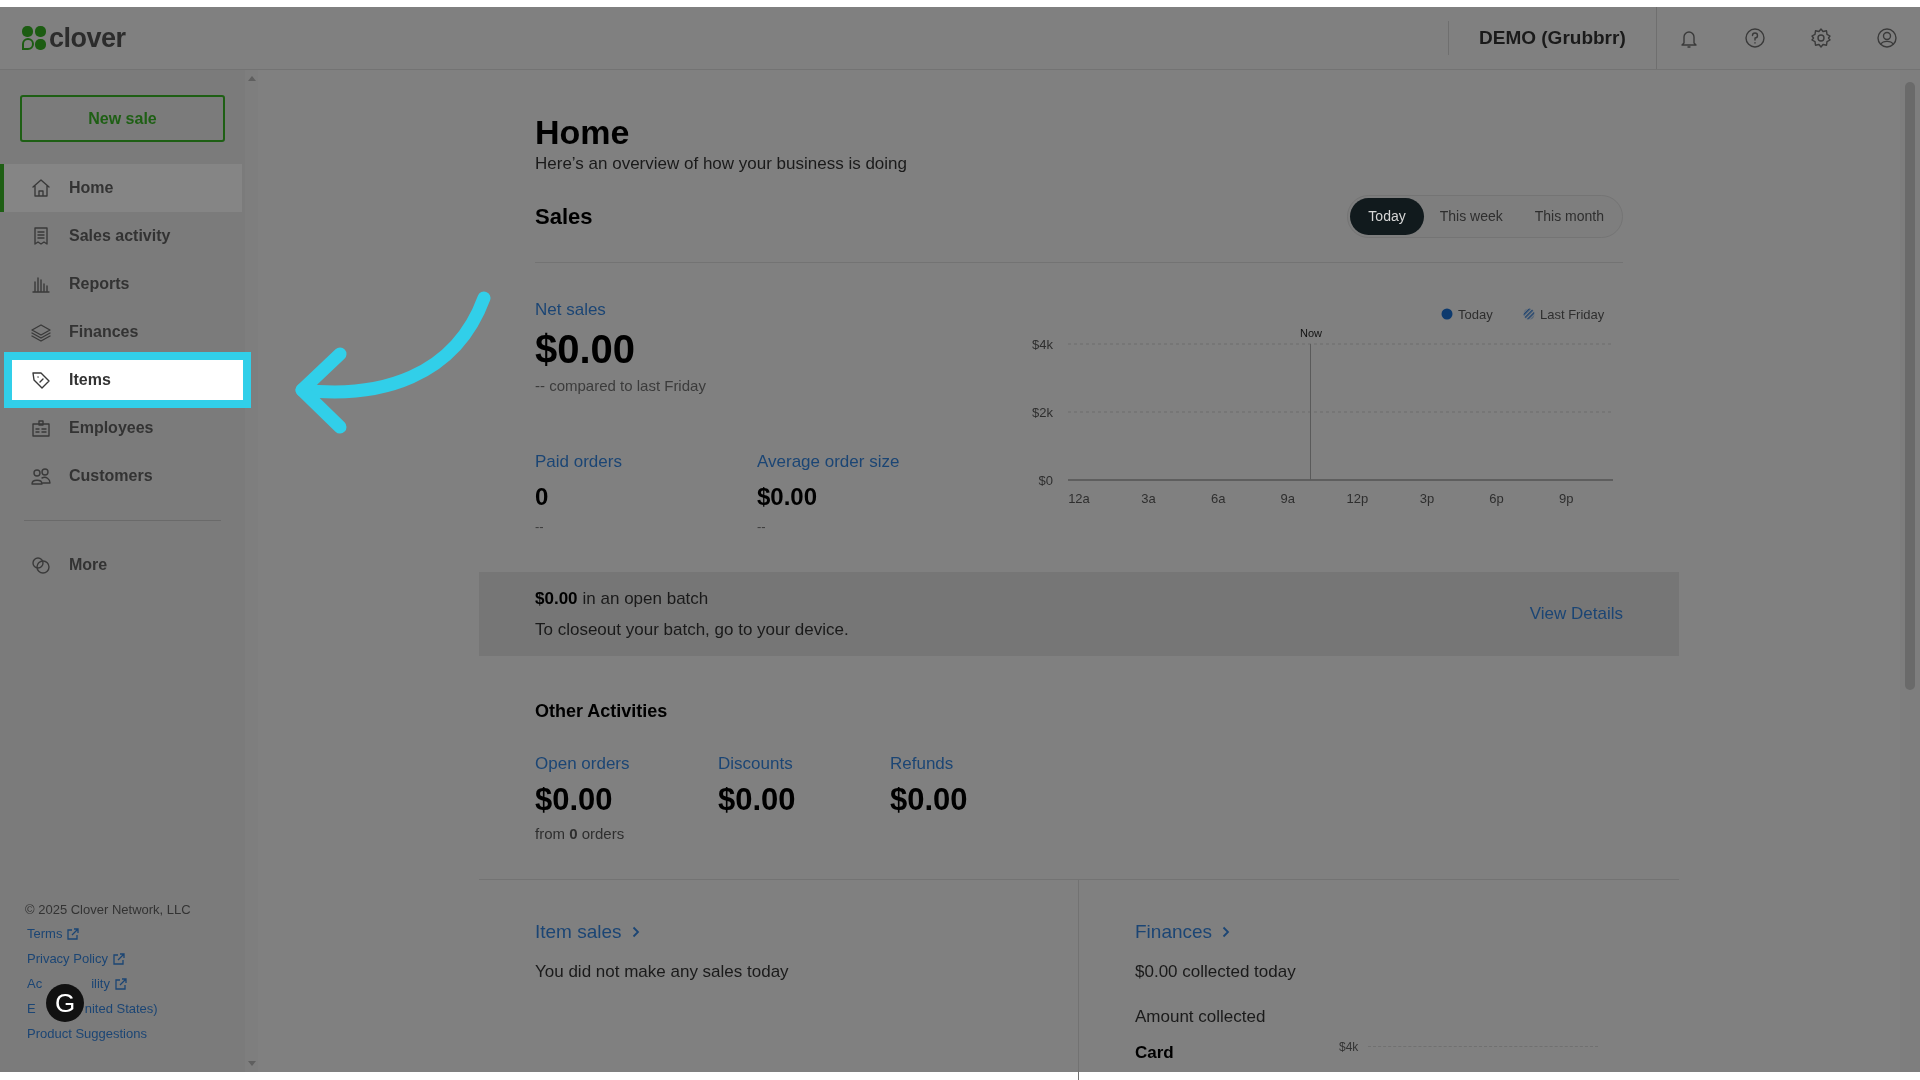 The image size is (1920, 1080). Describe the element at coordinates (87, 38) in the screenshot. I see `clover-logo-text: clover` at that location.